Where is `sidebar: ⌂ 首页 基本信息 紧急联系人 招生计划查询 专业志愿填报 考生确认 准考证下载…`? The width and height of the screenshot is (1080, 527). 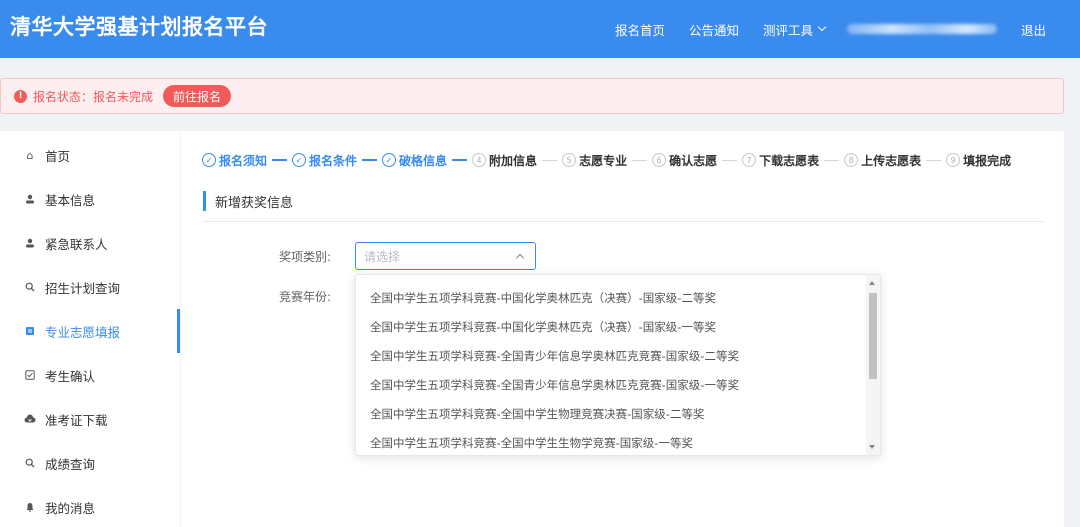 sidebar: ⌂ 首页 基本信息 紧急联系人 招生计划查询 专业志愿填报 考生确认 准考证下载… is located at coordinates (90, 329).